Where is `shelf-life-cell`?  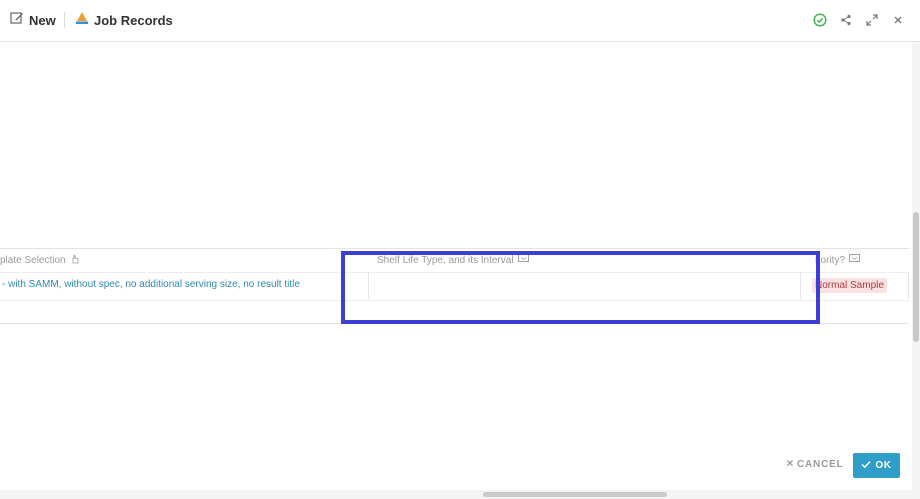
shelf-life-cell is located at coordinates (584, 285).